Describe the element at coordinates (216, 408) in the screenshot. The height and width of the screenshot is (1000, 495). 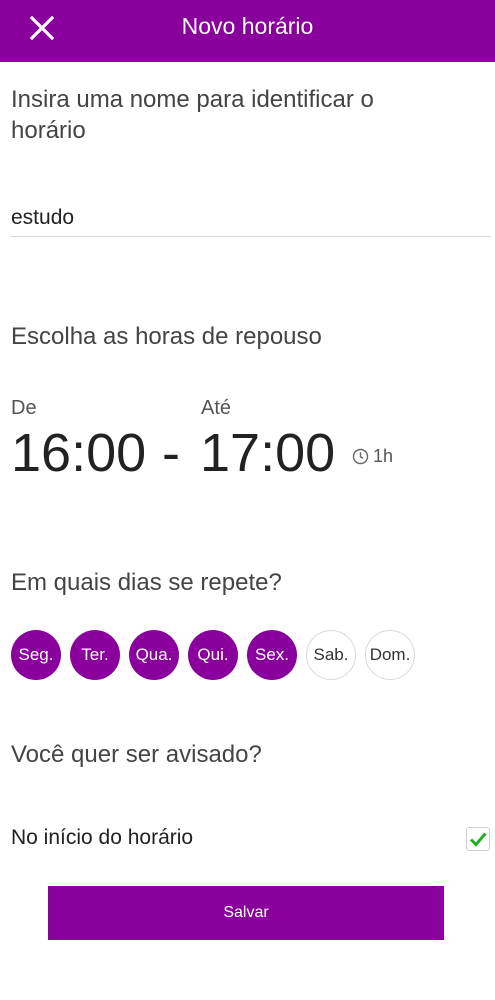
I see `to-label: Até` at that location.